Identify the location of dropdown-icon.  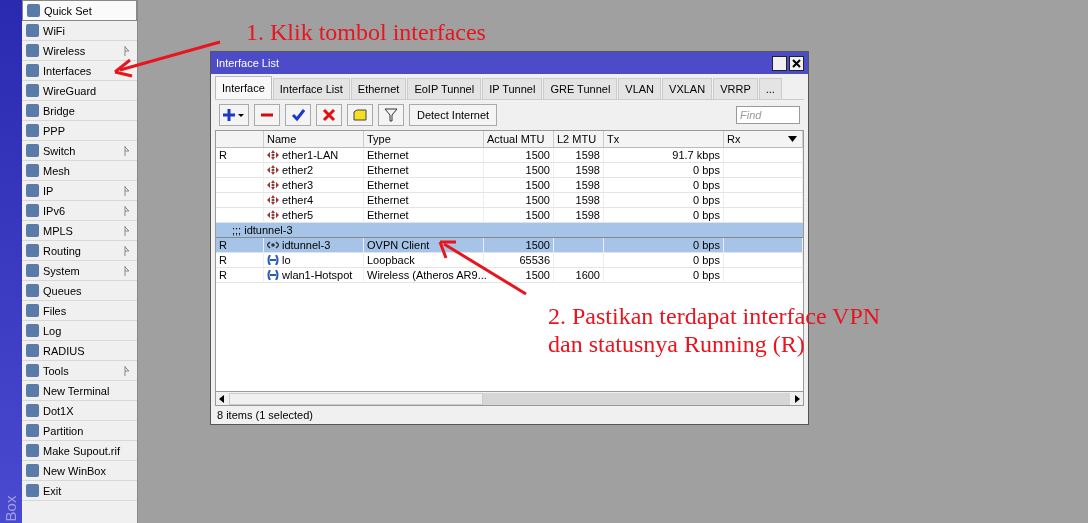
(792, 139).